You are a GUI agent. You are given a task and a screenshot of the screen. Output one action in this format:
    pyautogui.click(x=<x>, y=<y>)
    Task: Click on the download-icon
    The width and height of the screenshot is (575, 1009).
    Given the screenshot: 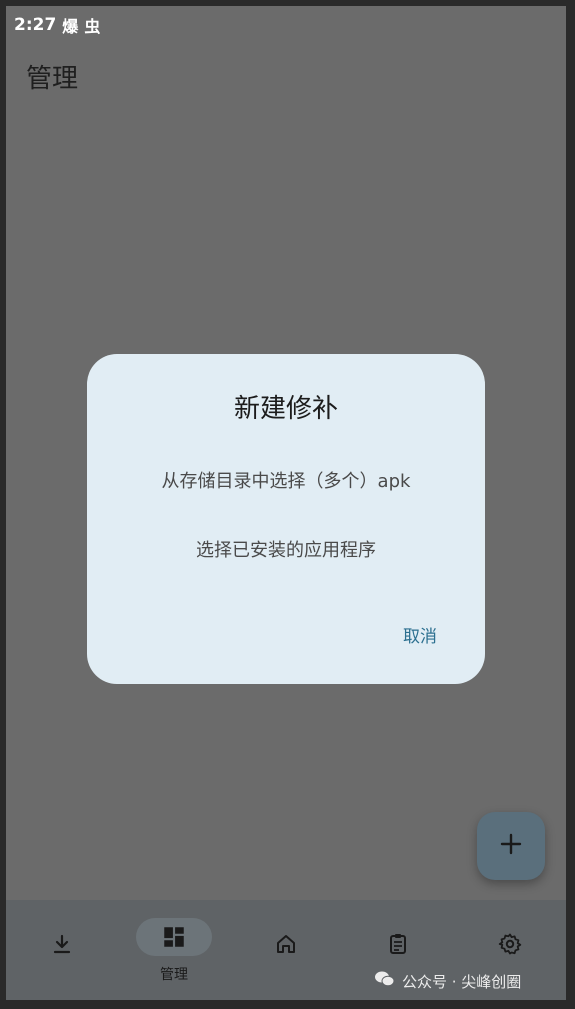 What is the action you would take?
    pyautogui.click(x=62, y=944)
    